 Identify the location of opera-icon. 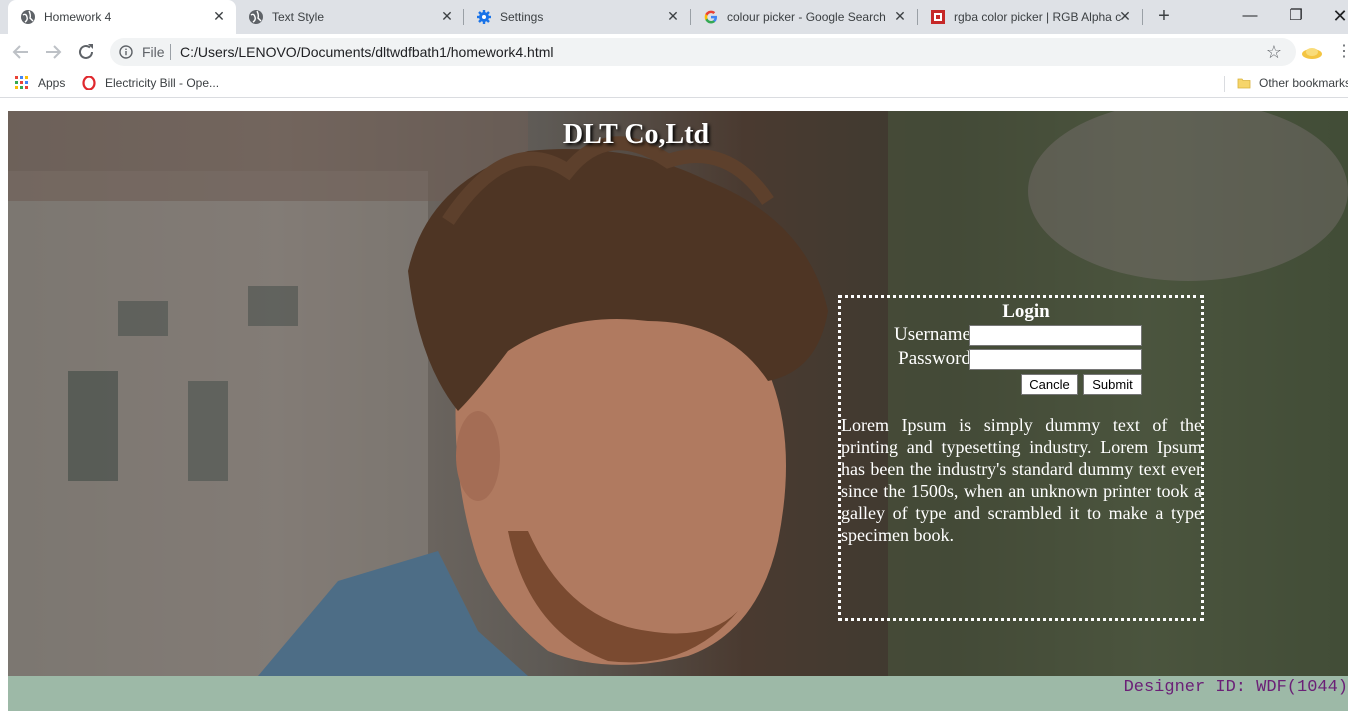
(89, 83).